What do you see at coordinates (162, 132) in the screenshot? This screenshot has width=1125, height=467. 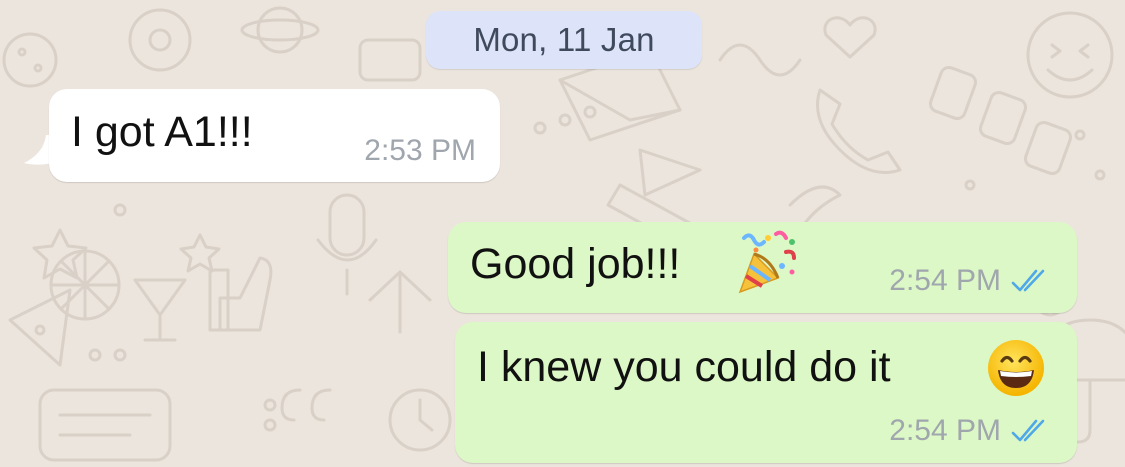 I see `message-text: I got A1!!!` at bounding box center [162, 132].